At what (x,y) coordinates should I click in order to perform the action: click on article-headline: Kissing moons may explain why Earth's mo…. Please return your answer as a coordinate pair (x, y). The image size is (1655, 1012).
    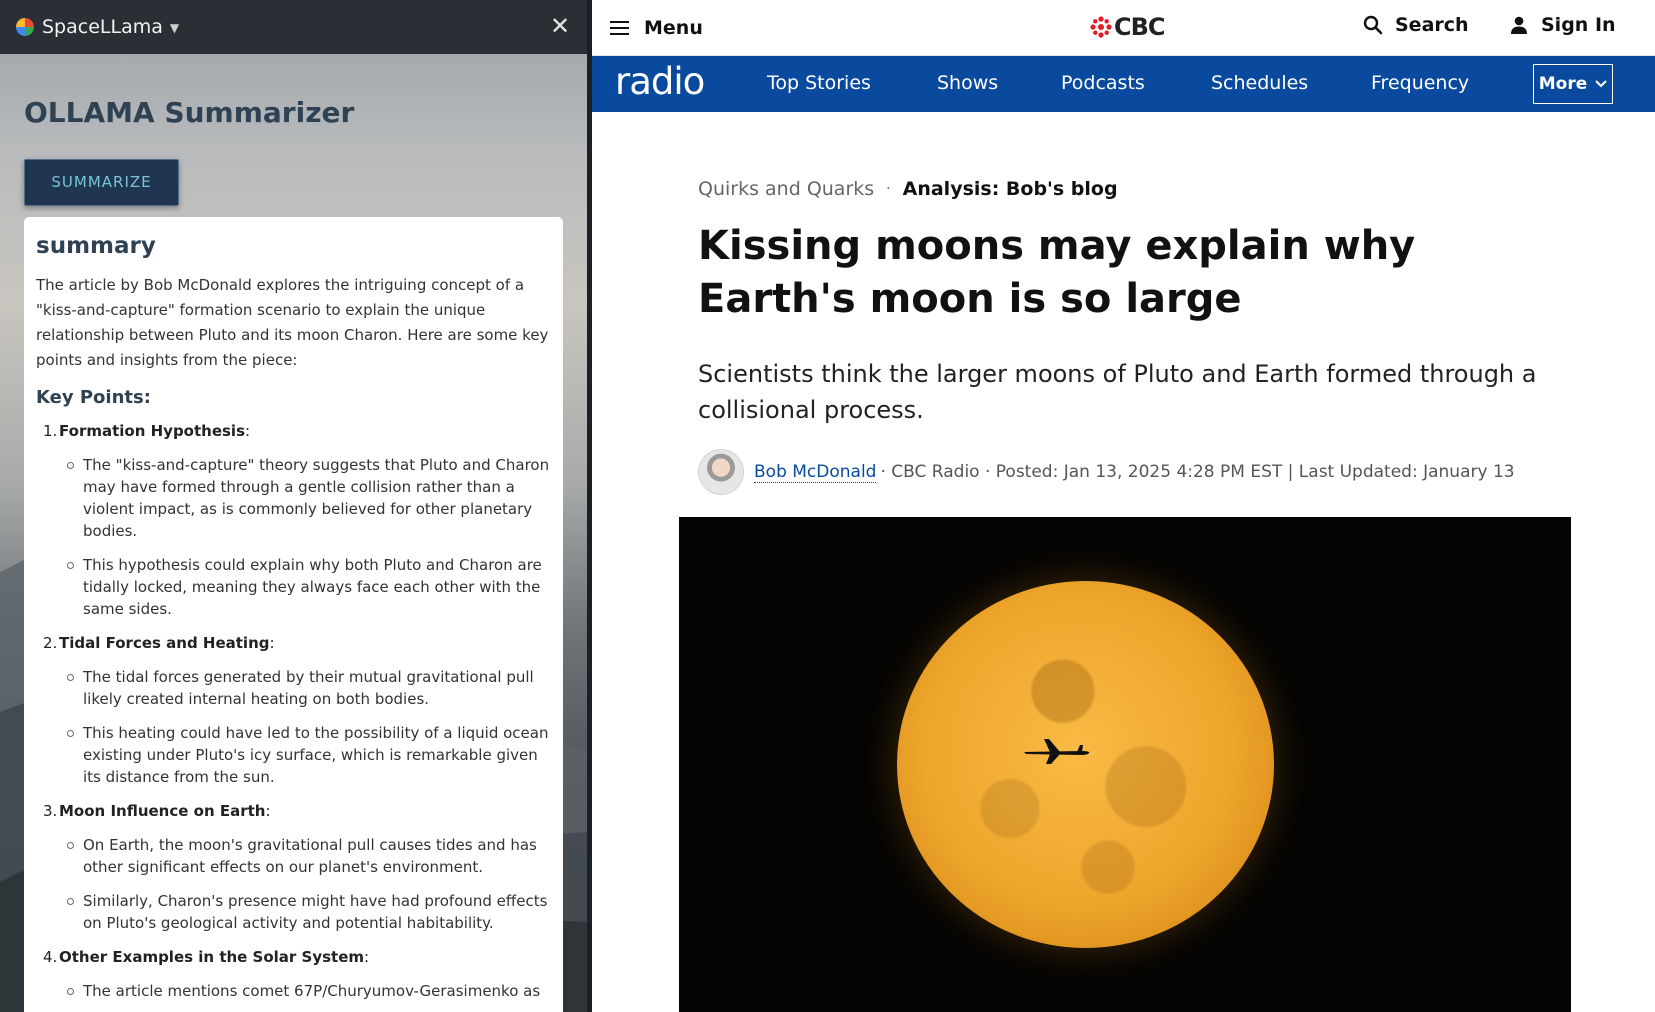
    Looking at the image, I should click on (1057, 272).